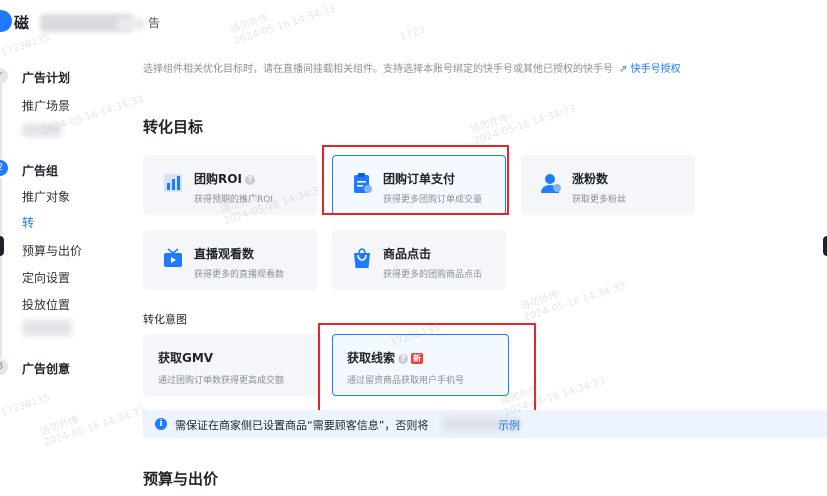 Image resolution: width=827 pixels, height=496 pixels. What do you see at coordinates (233, 200) in the screenshot?
I see `card-desc: 获得预期的推广ROI` at bounding box center [233, 200].